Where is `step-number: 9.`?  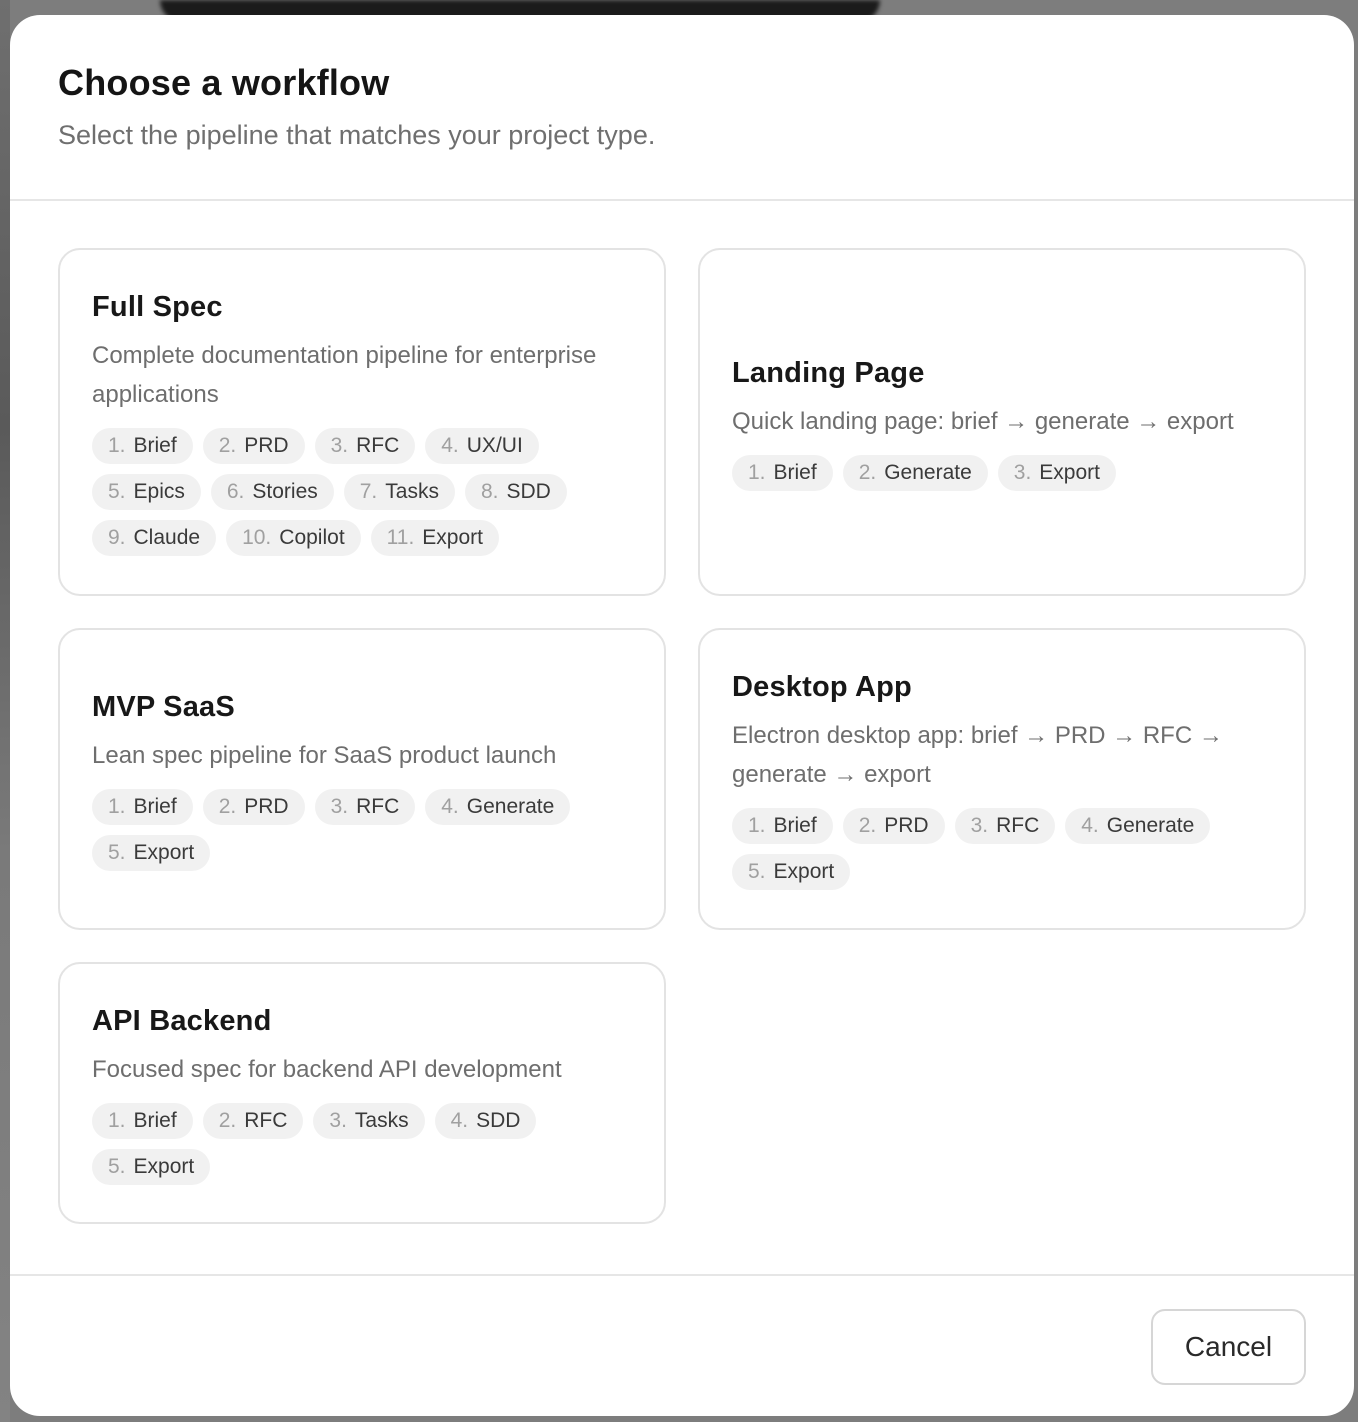 step-number: 9. is located at coordinates (117, 537).